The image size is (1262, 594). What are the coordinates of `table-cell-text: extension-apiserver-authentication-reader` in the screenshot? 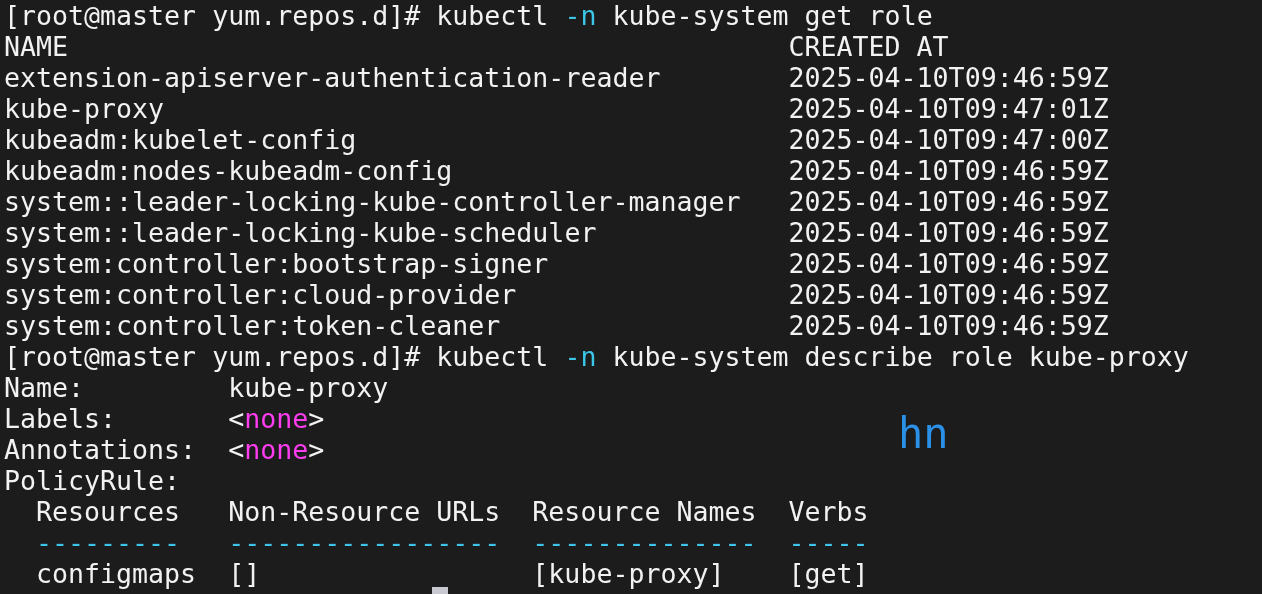 It's located at (333, 77).